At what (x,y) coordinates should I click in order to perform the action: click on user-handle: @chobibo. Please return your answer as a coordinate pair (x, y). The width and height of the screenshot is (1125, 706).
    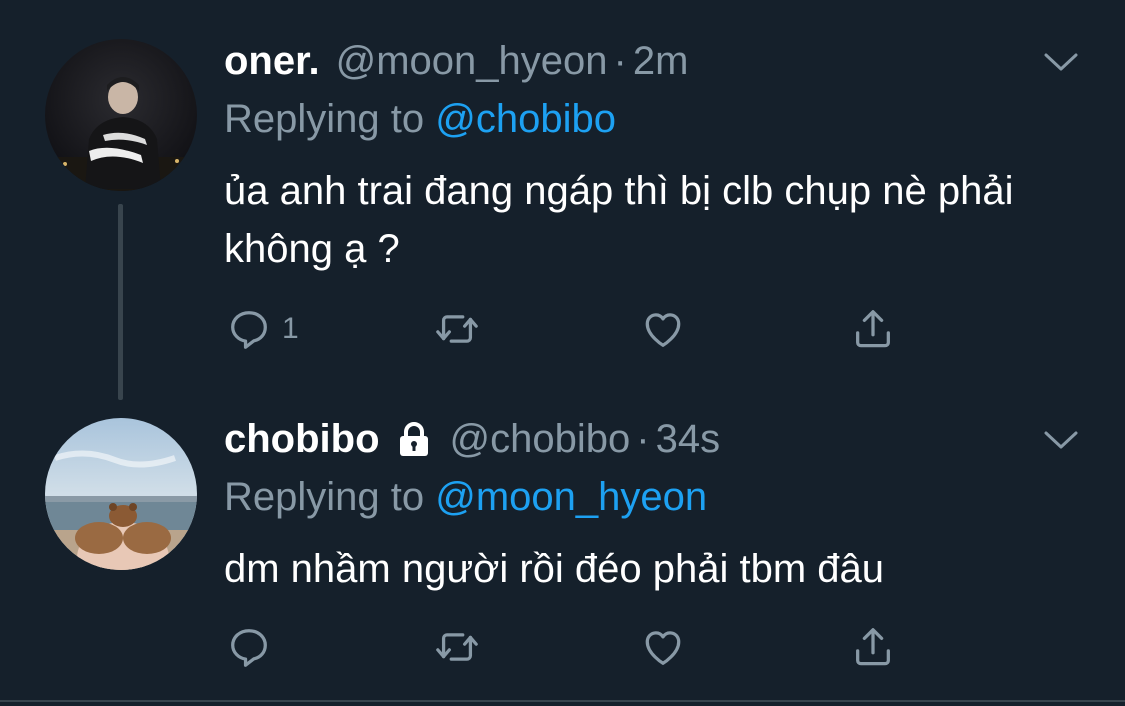
    Looking at the image, I should click on (540, 439).